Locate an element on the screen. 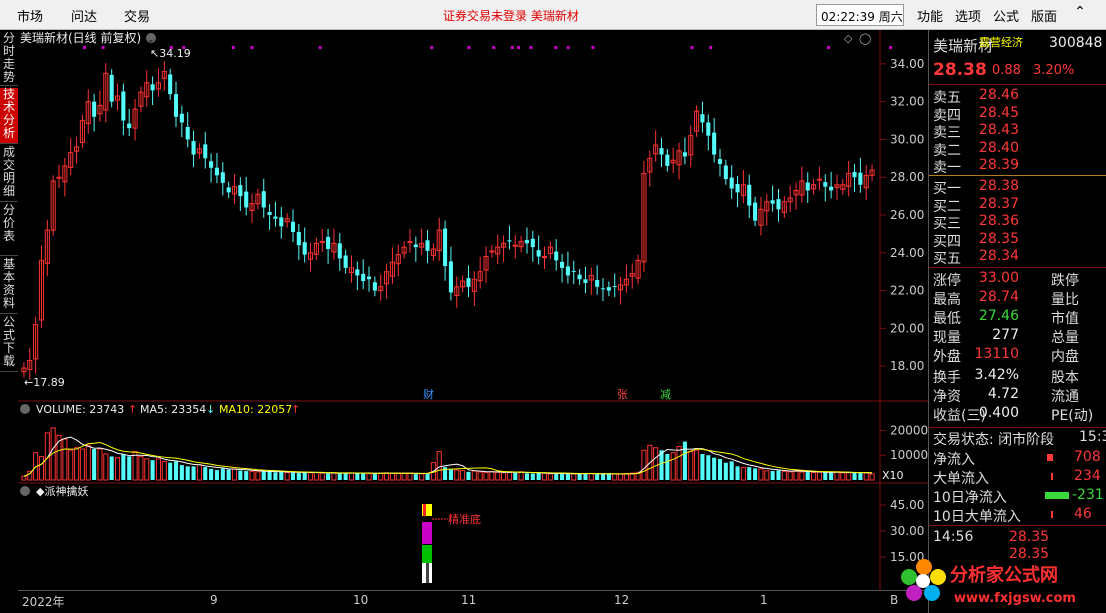 The height and width of the screenshot is (613, 1106). menu-layout: 版面 is located at coordinates (1044, 15).